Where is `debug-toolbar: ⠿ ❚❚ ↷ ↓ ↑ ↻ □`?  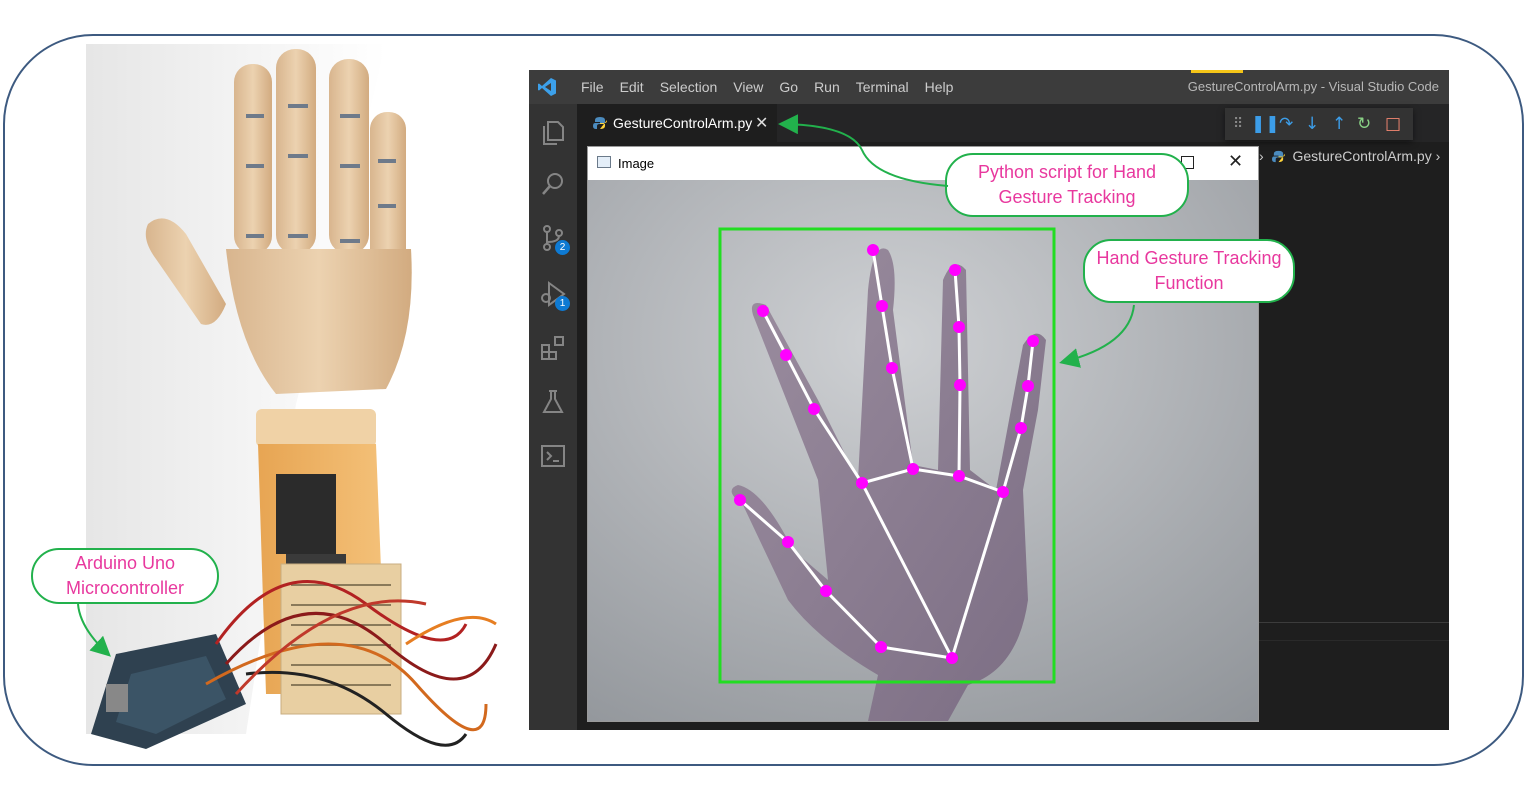
debug-toolbar: ⠿ ❚❚ ↷ ↓ ↑ ↻ □ is located at coordinates (1319, 124).